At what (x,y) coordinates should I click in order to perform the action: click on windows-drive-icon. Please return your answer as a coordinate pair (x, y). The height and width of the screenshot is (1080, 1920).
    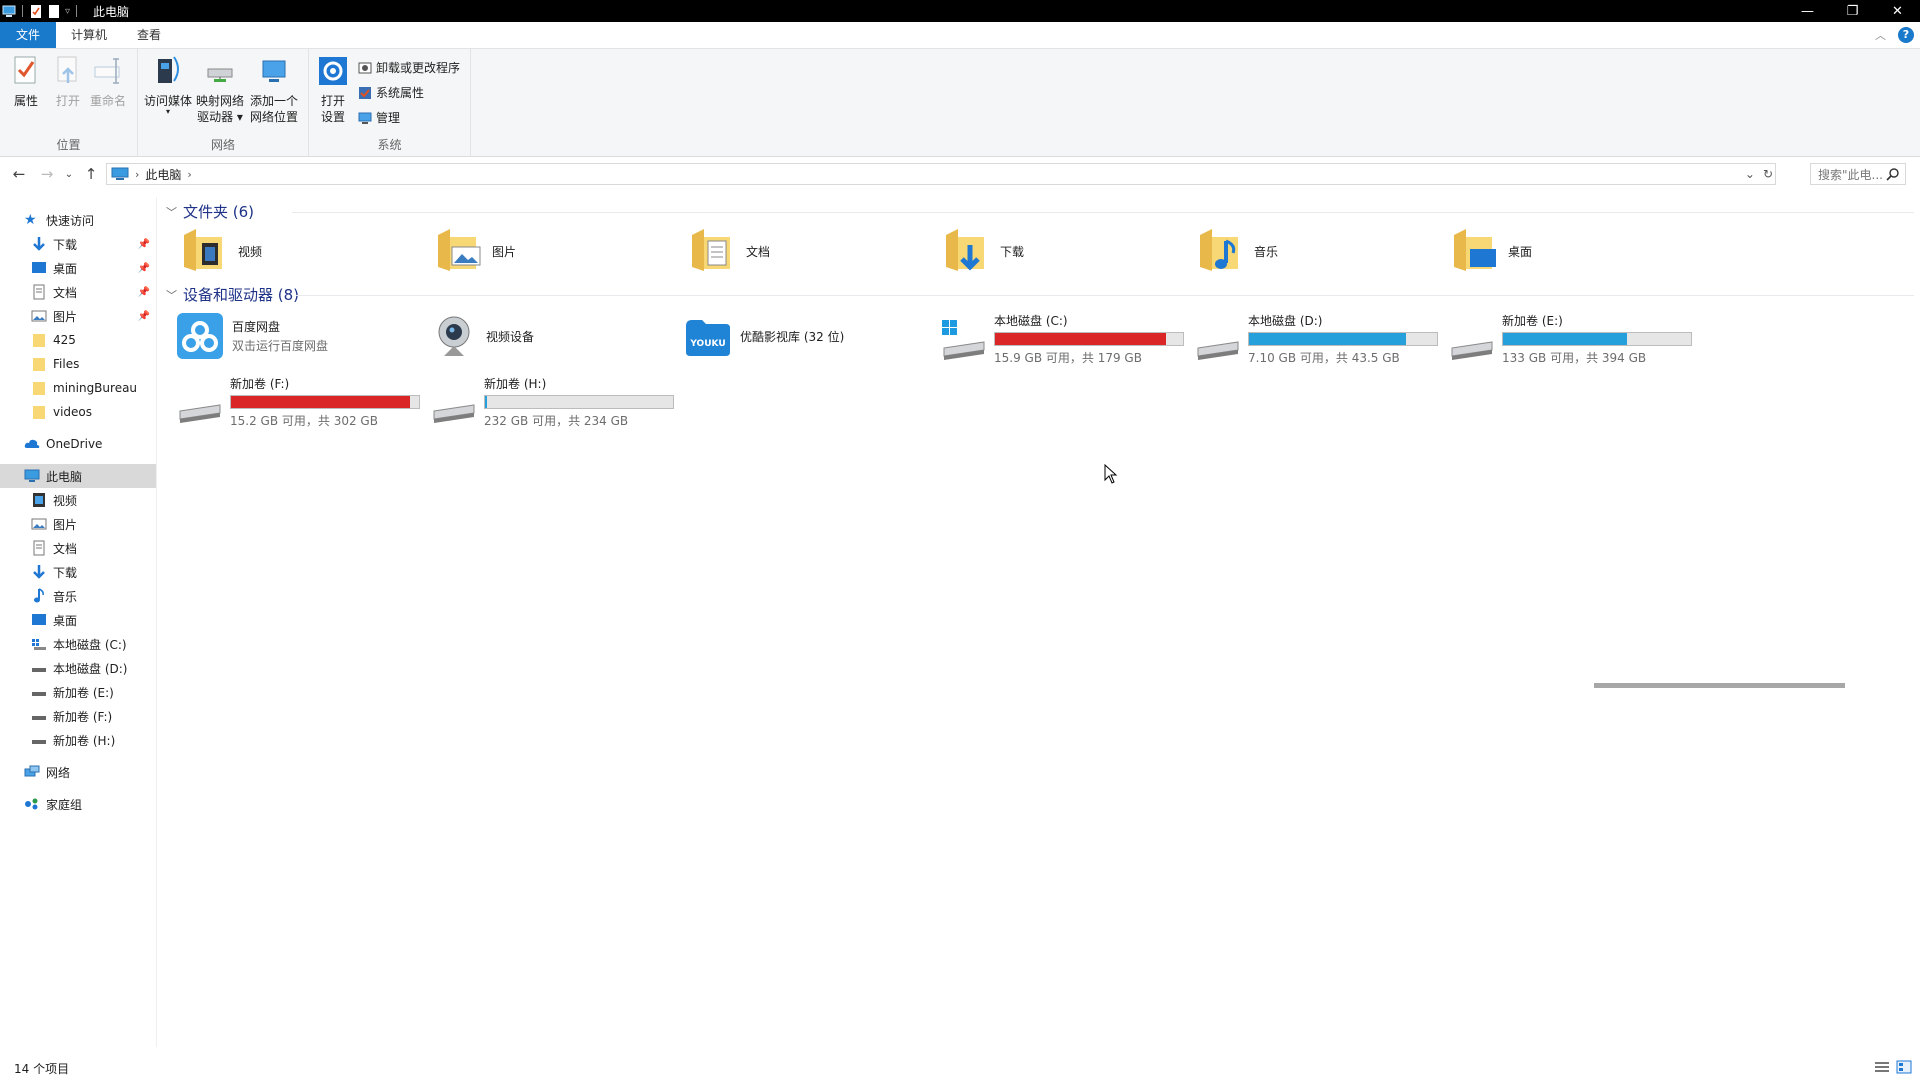
    Looking at the image, I should click on (39, 644).